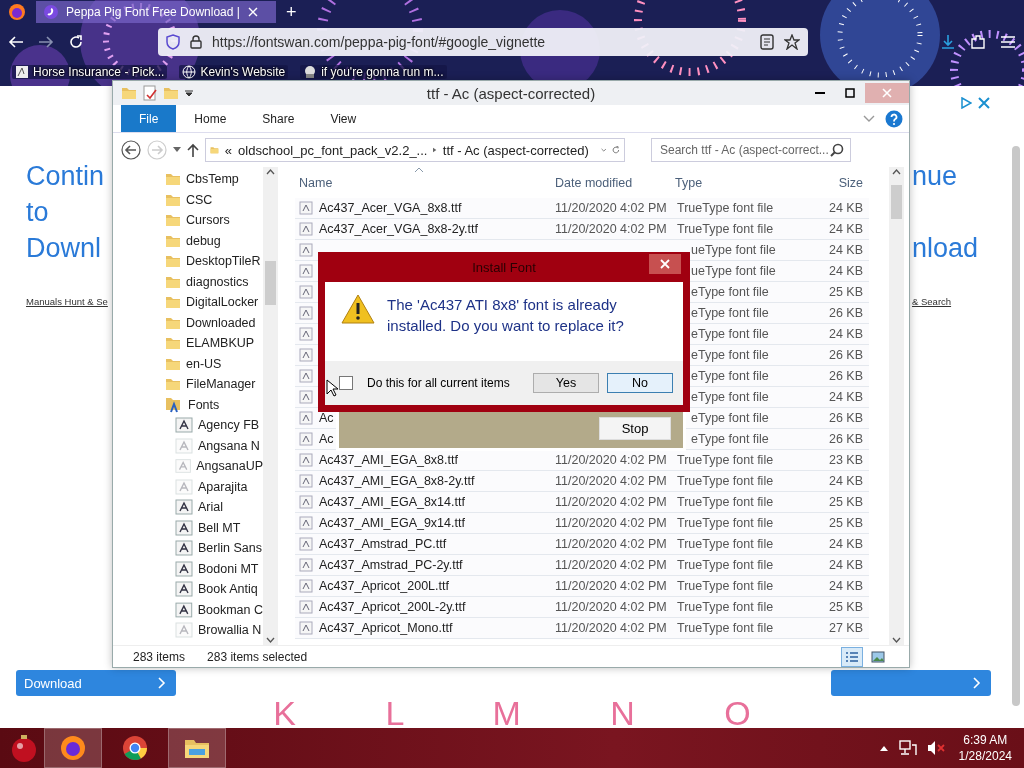 The height and width of the screenshot is (768, 1024). I want to click on file-name: Ac437_Amstrad_PC.ttf, so click(383, 544).